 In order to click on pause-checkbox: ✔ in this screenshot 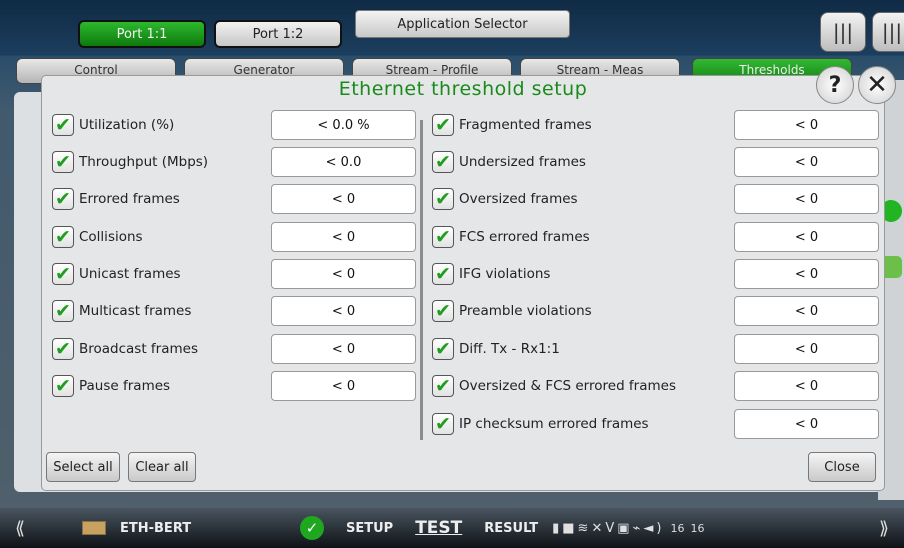, I will do `click(63, 386)`.